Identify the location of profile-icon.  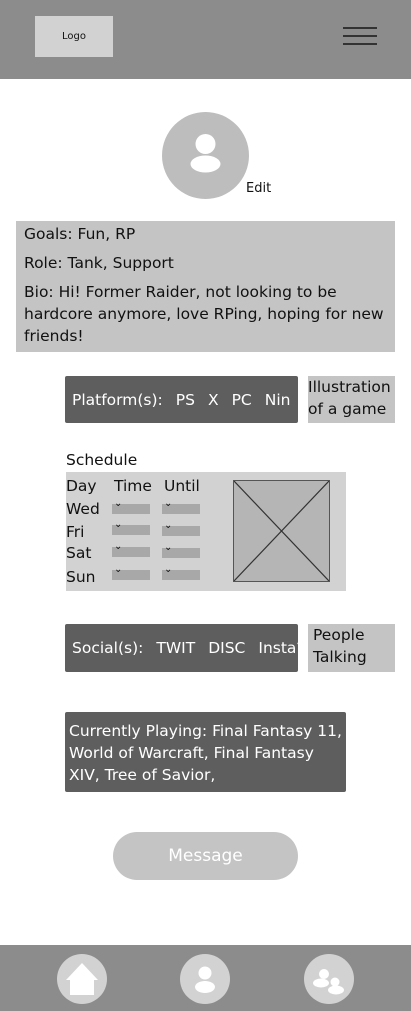
(205, 979).